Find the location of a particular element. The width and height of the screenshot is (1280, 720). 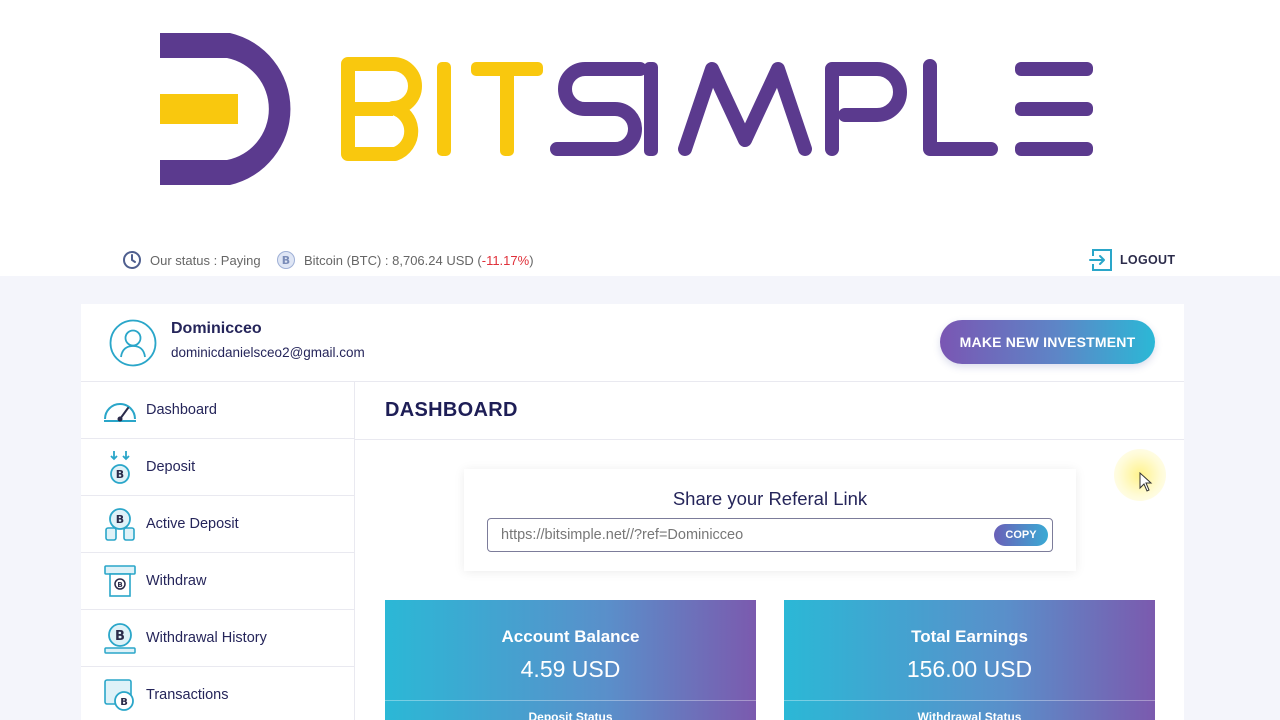

payment-status: Our status : Paying is located at coordinates (191, 260).